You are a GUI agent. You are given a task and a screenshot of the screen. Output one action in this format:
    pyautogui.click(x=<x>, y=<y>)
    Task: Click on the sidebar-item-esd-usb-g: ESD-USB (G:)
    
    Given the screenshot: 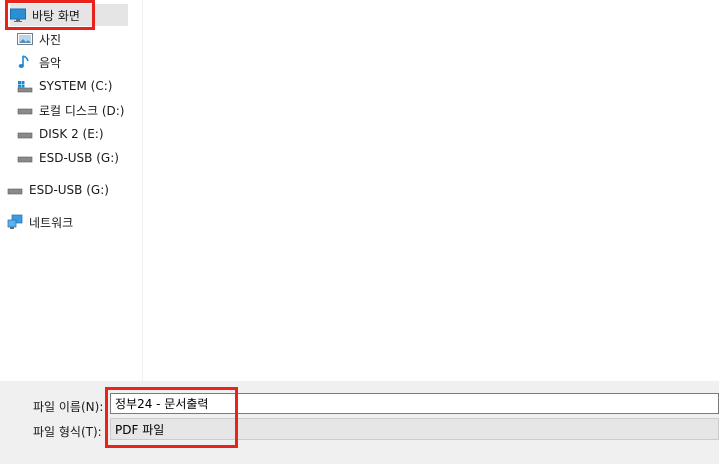 What is the action you would take?
    pyautogui.click(x=68, y=158)
    